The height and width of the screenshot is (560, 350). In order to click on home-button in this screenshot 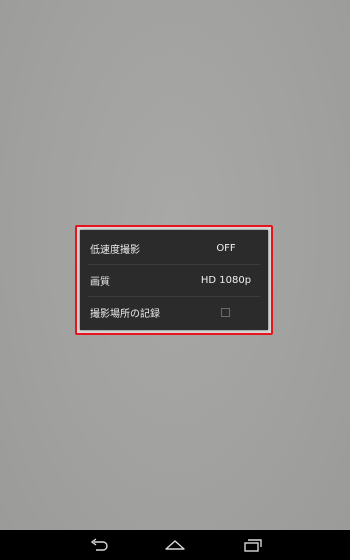, I will do `click(175, 545)`.